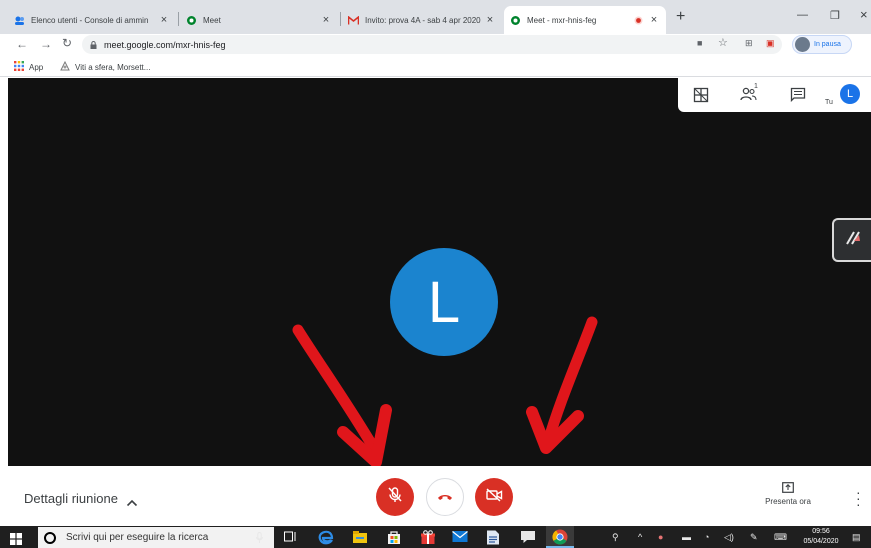  Describe the element at coordinates (788, 487) in the screenshot. I see `present-screen-icon` at that location.